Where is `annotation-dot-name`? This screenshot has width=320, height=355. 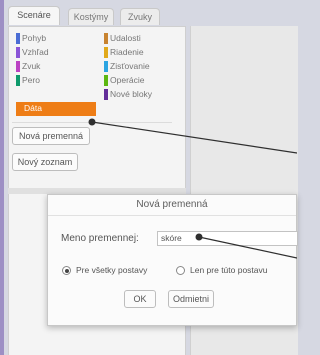 annotation-dot-name is located at coordinates (199, 237).